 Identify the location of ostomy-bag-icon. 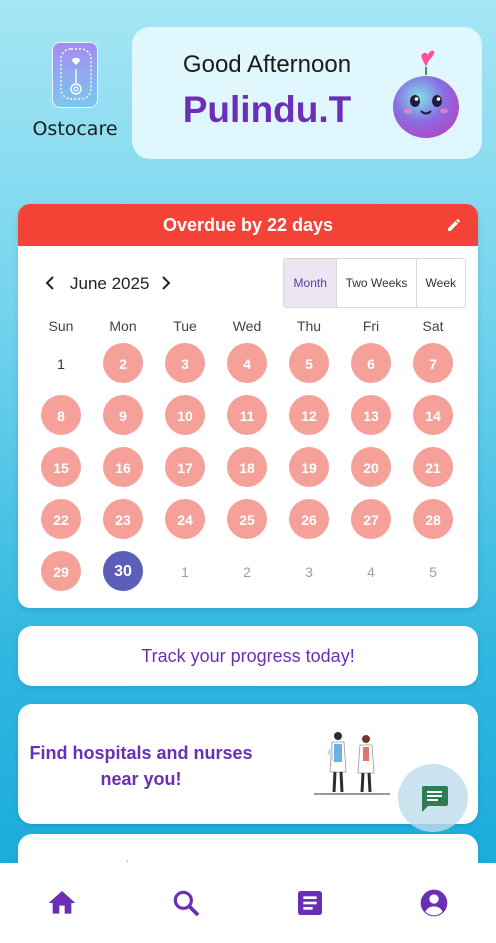
(76, 74).